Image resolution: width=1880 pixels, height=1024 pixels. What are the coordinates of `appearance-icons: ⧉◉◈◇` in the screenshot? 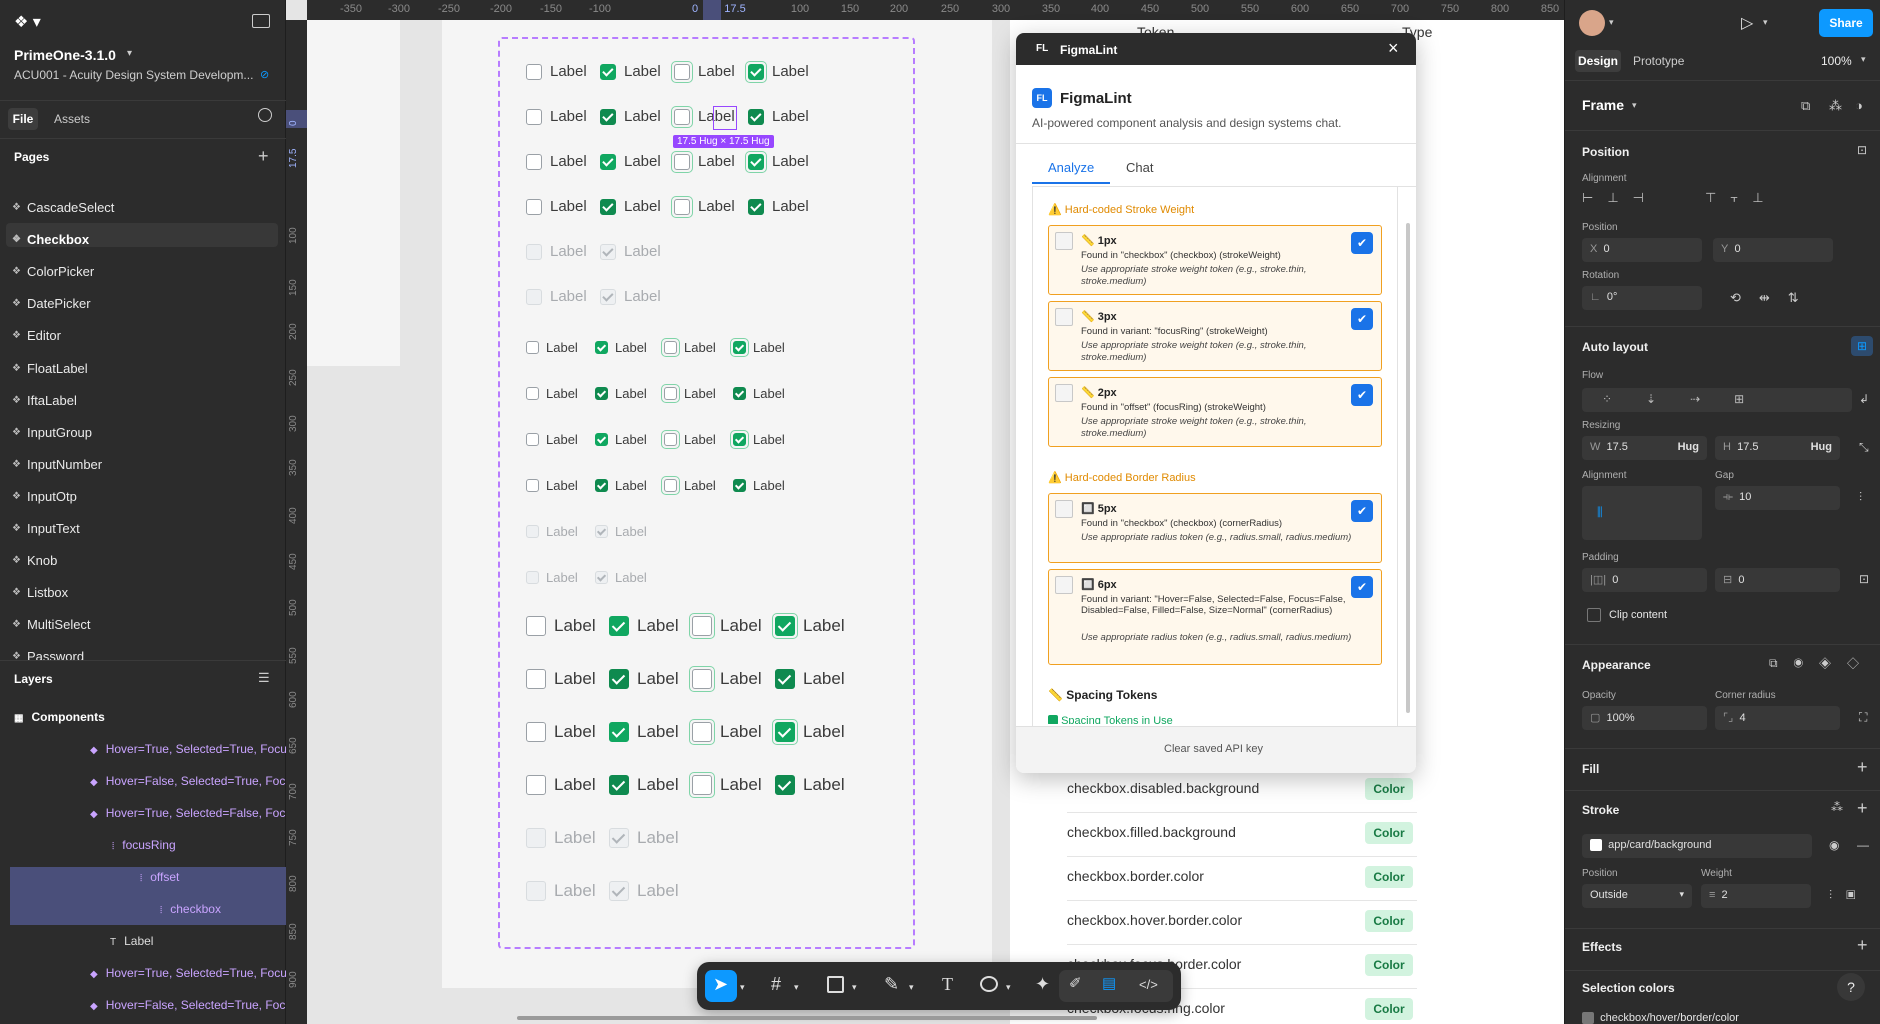 It's located at (1822, 663).